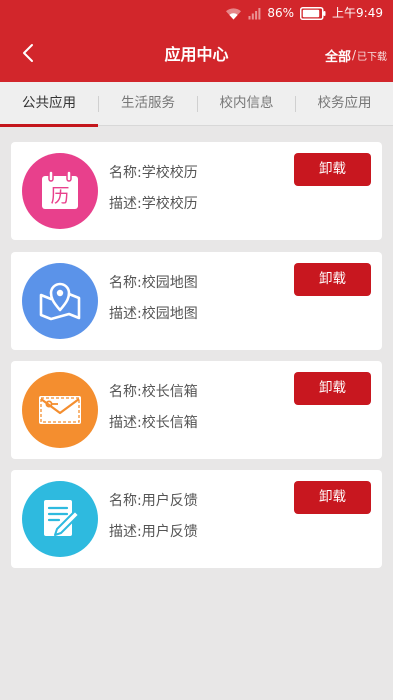  What do you see at coordinates (153, 423) in the screenshot?
I see `app-description: 描述:校长信箱` at bounding box center [153, 423].